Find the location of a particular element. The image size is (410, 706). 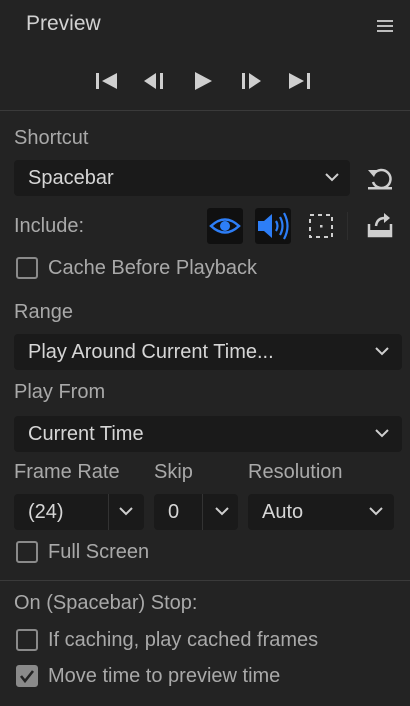

resolution-value: Auto is located at coordinates (283, 512).